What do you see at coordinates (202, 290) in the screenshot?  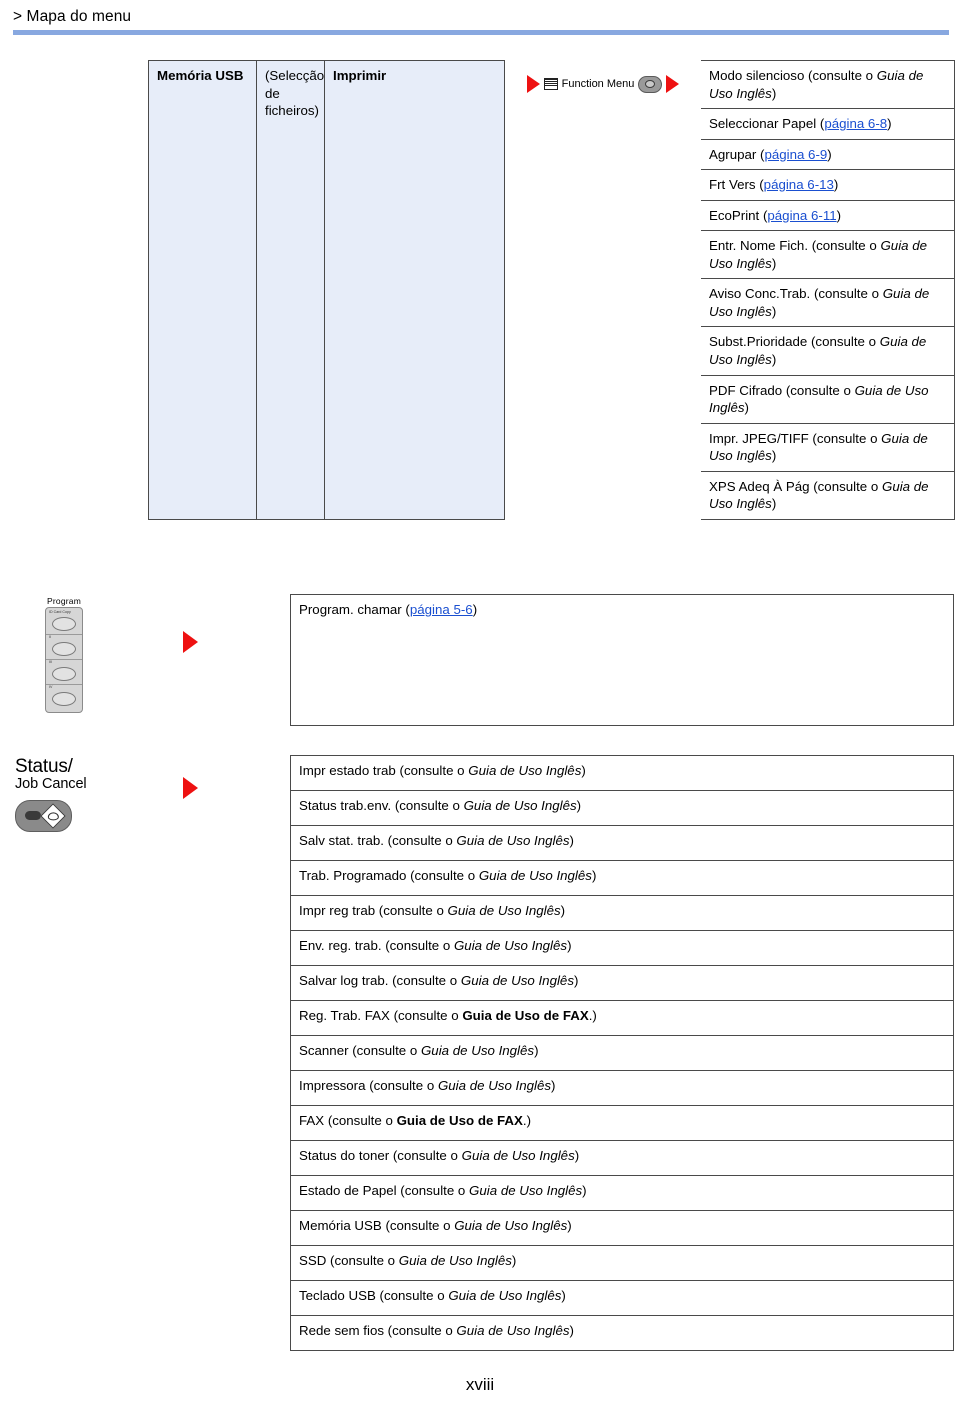 I see `usb-col-memoria-usb: Memória USB` at bounding box center [202, 290].